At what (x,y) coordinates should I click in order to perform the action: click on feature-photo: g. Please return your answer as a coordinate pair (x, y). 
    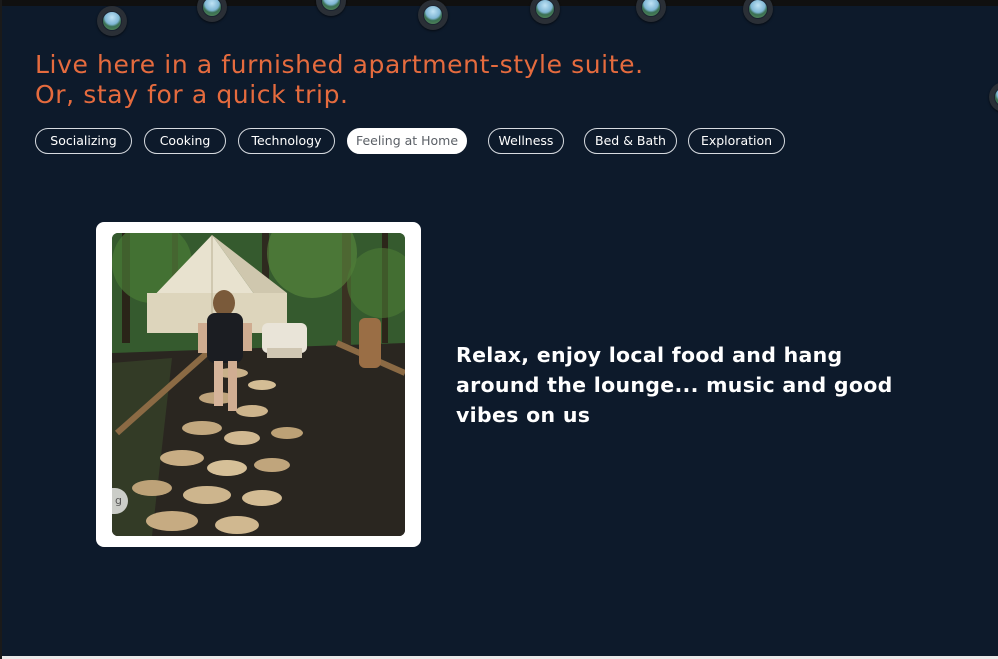
    Looking at the image, I should click on (258, 384).